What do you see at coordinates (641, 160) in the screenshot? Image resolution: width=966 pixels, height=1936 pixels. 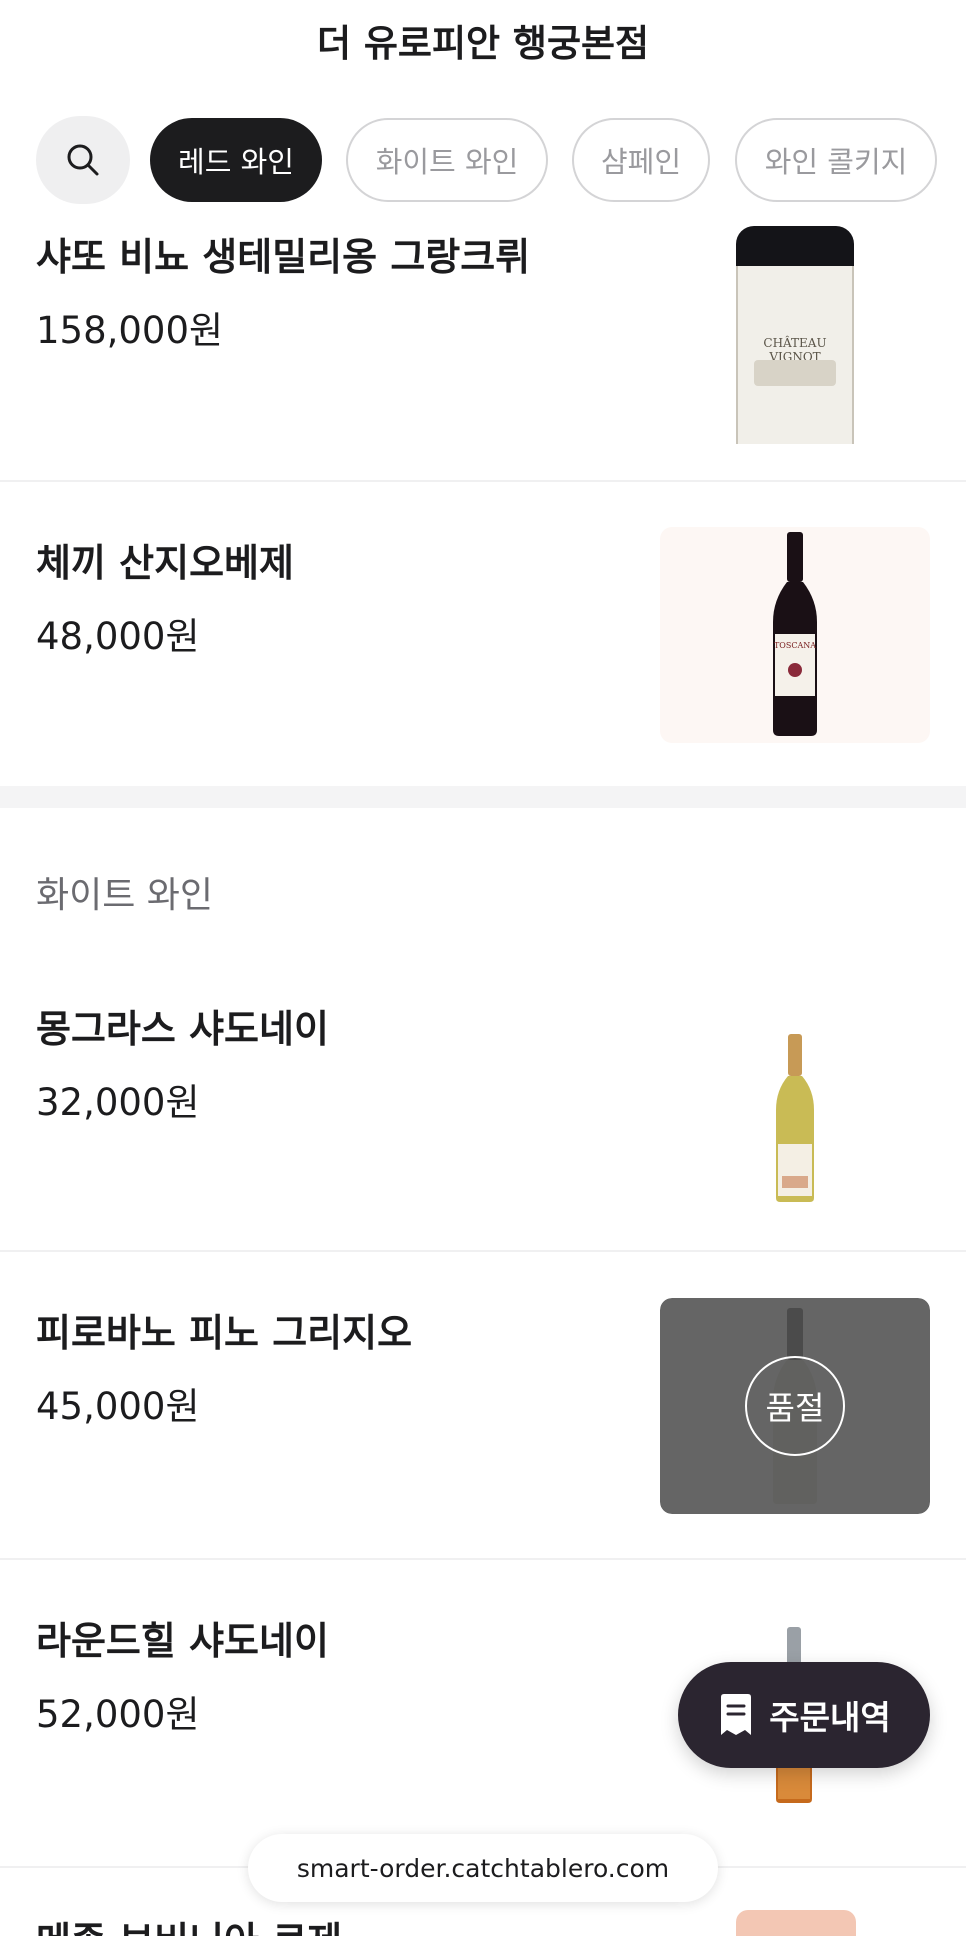 I see `chip-champagne: 샴페인` at bounding box center [641, 160].